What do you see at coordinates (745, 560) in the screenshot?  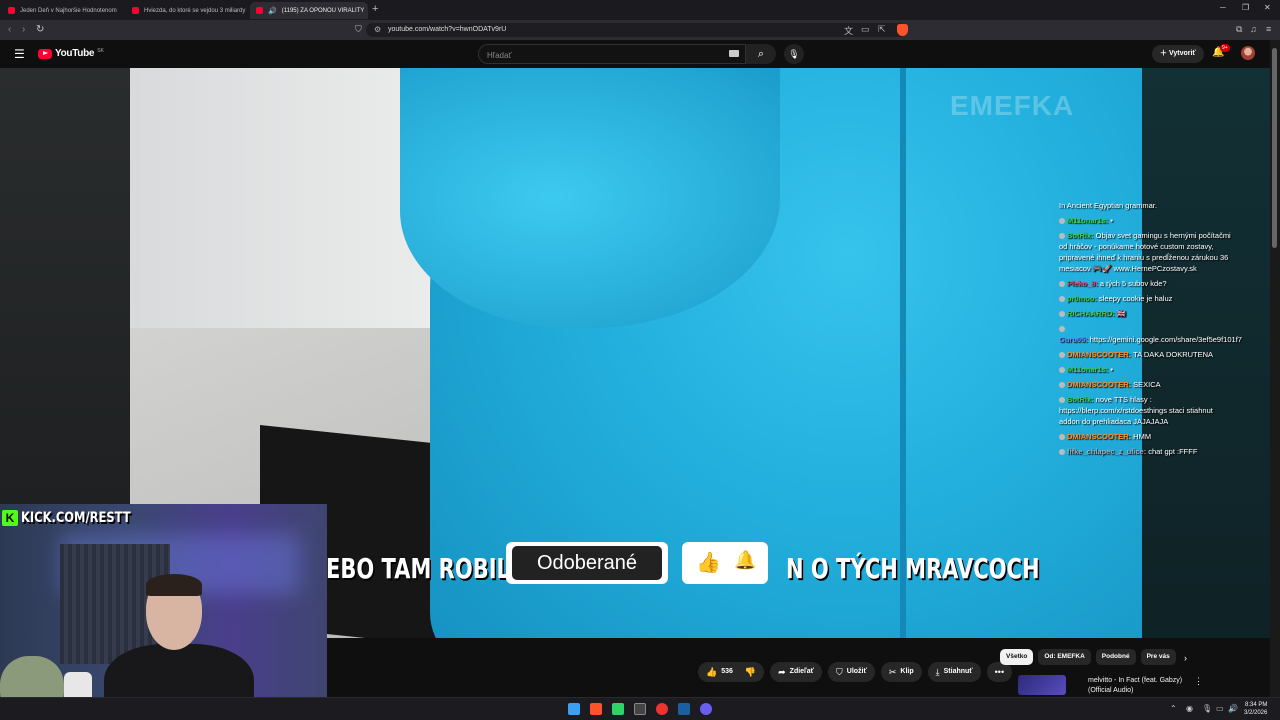 I see `bell-icon: 🔔` at bounding box center [745, 560].